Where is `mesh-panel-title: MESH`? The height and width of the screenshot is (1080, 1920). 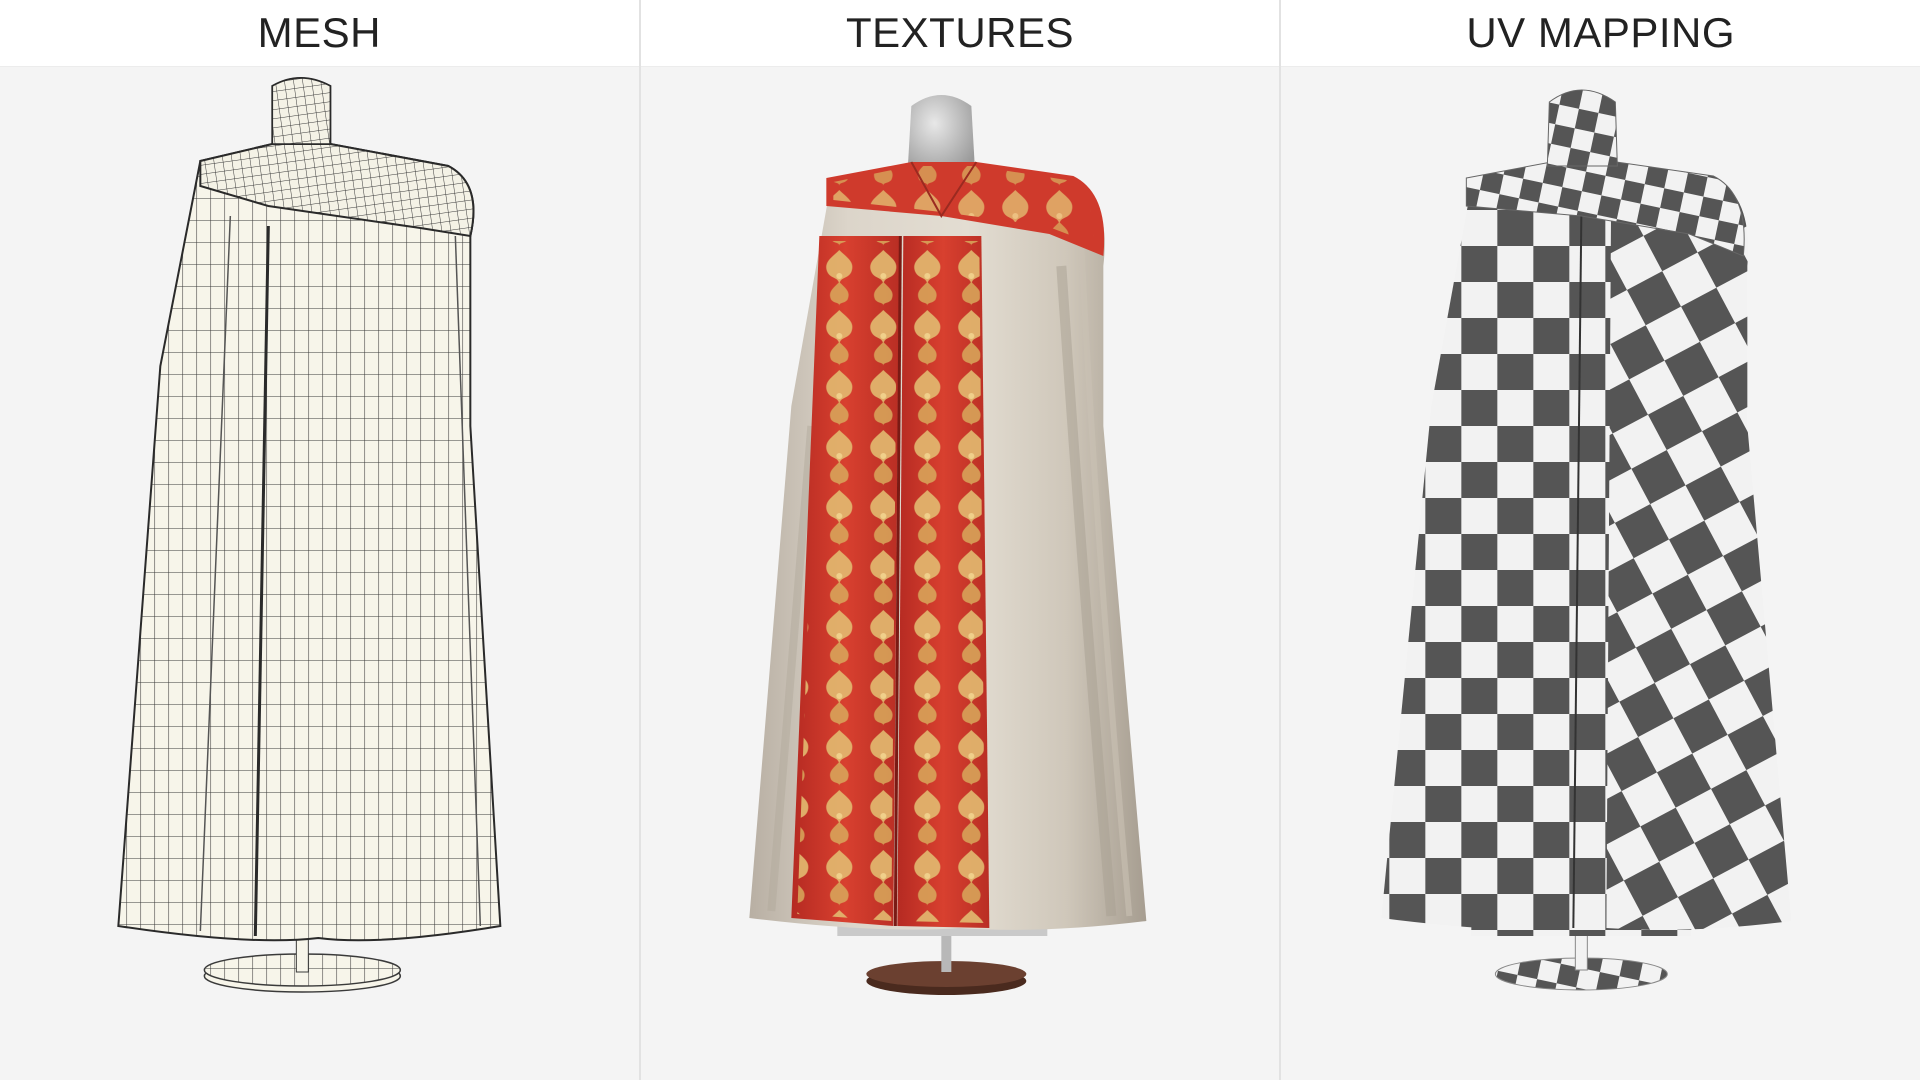
mesh-panel-title: MESH is located at coordinates (319, 32).